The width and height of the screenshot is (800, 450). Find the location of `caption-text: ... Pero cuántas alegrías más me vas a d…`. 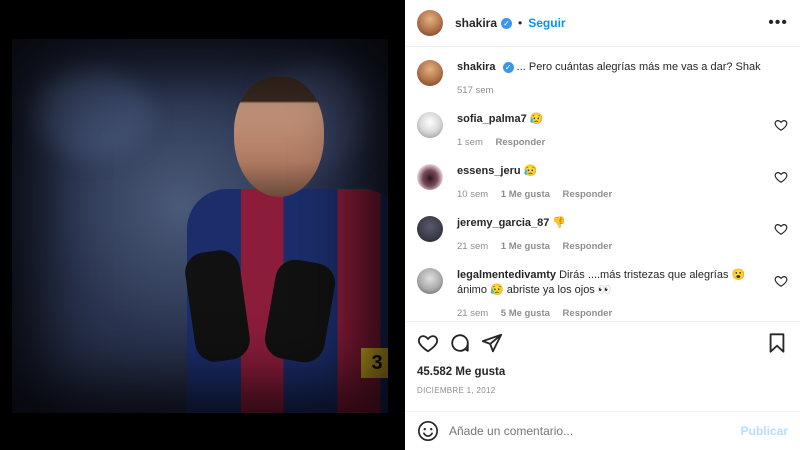

caption-text: ... Pero cuántas alegrías más me vas a d… is located at coordinates (638, 67).